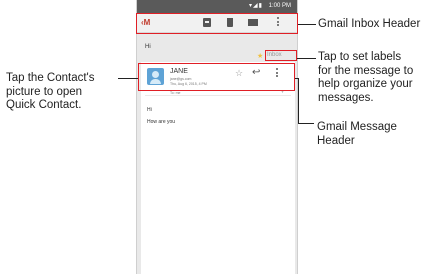 Image resolution: width=447 pixels, height=274 pixels. What do you see at coordinates (279, 6) in the screenshot?
I see `status-time: 1:00 PM` at bounding box center [279, 6].